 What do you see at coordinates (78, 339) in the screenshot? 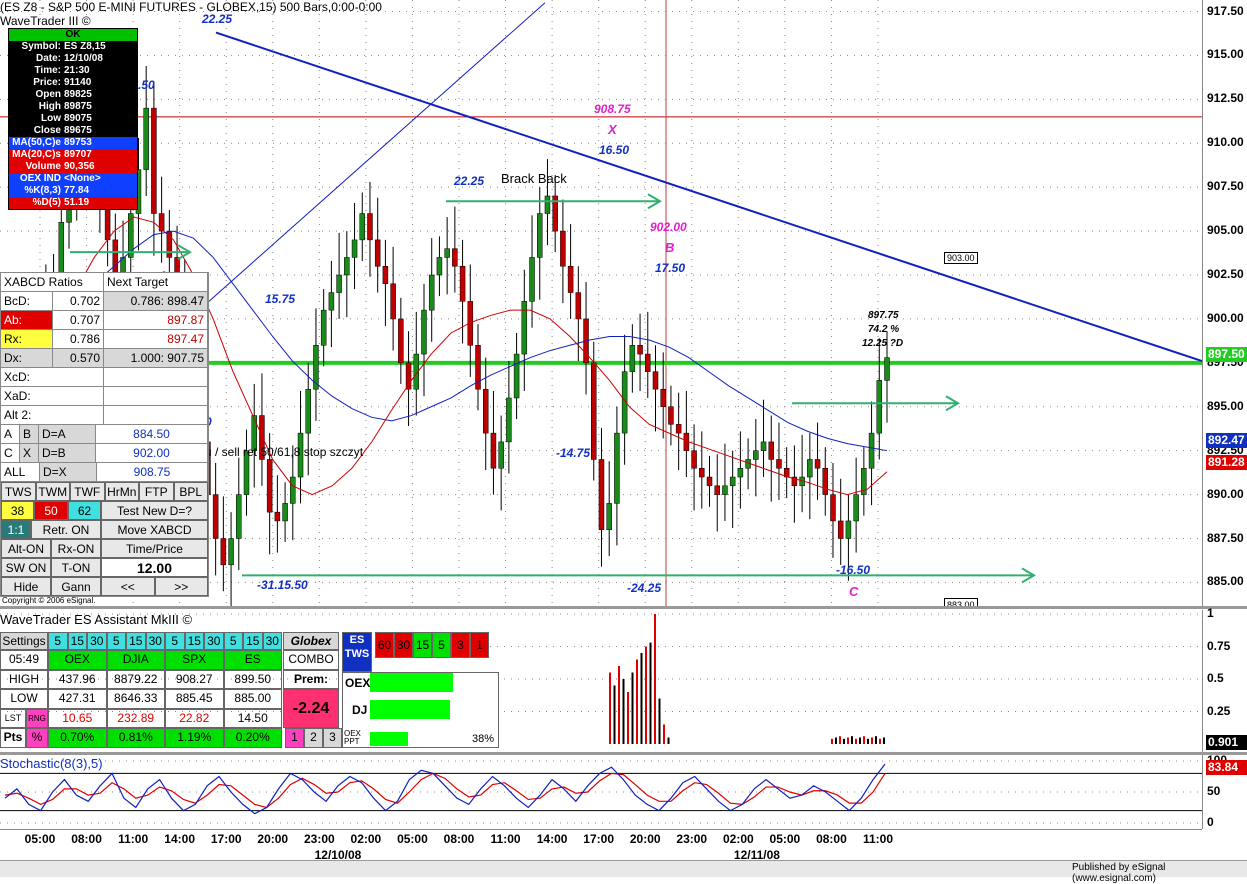
I see `rx-value: 0.786` at bounding box center [78, 339].